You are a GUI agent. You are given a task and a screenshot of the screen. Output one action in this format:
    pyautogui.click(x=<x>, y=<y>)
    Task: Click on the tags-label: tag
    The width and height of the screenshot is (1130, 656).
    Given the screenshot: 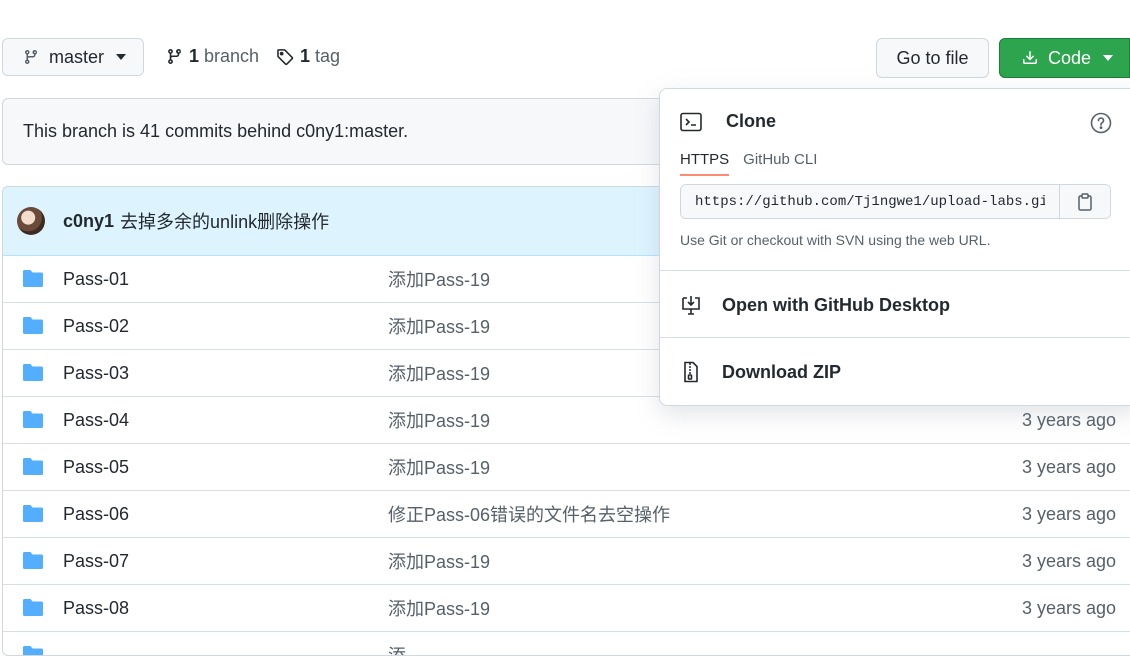 What is the action you would take?
    pyautogui.click(x=328, y=56)
    